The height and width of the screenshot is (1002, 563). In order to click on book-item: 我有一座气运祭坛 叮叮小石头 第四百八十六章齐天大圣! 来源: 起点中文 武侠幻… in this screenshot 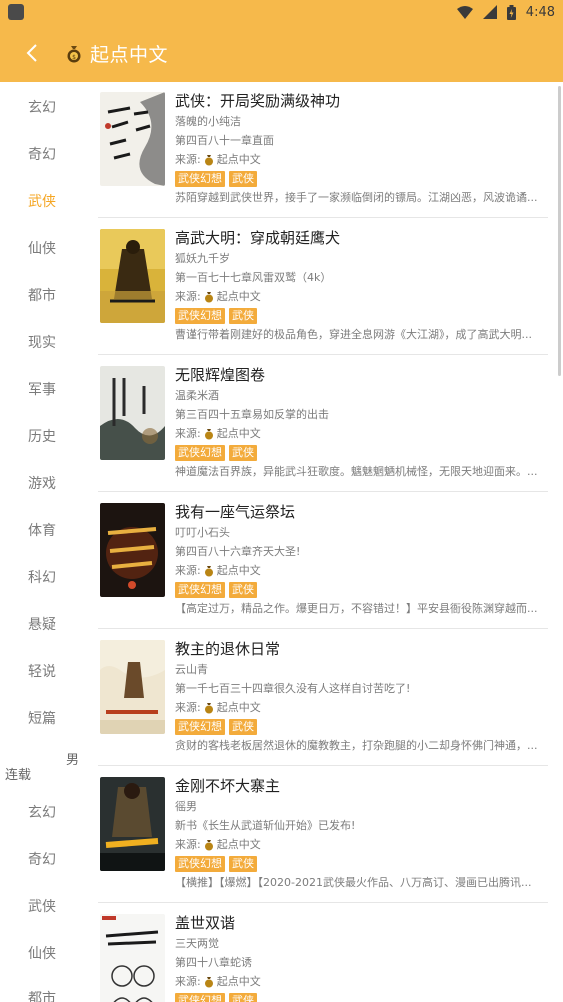, I will do `click(323, 561)`.